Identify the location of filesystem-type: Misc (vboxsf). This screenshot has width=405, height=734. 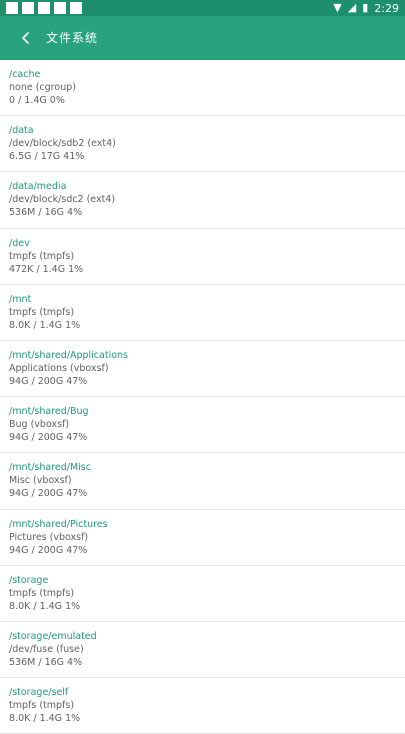
(40, 481).